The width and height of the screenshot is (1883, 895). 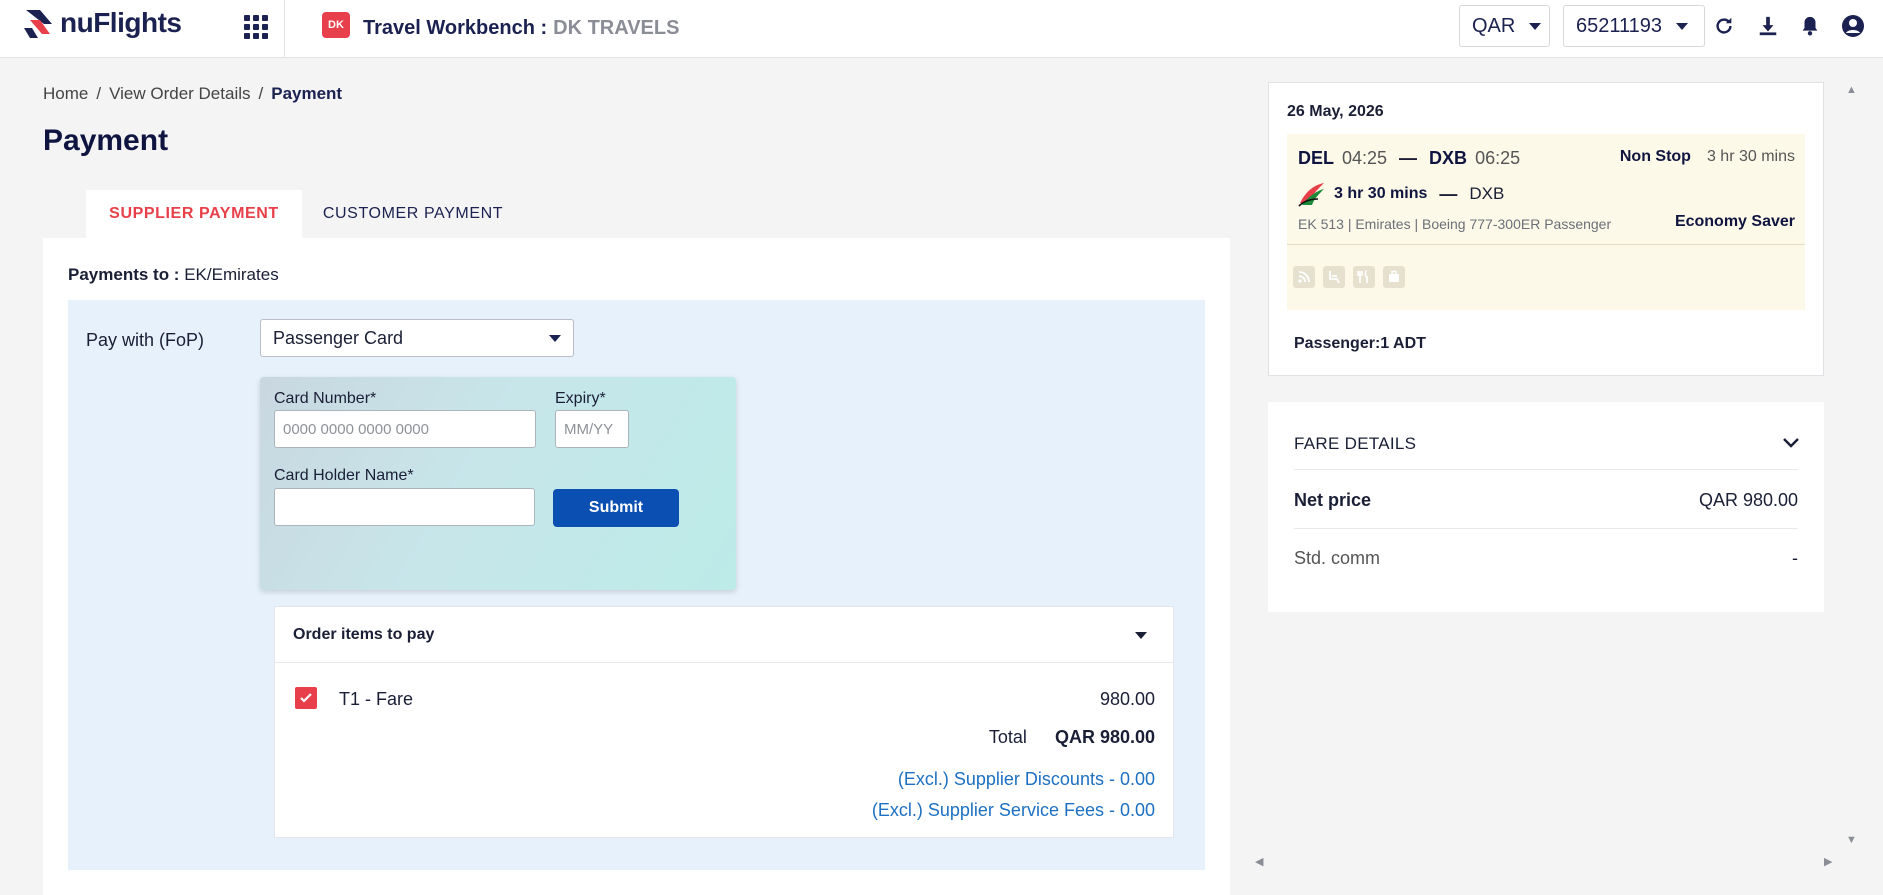 I want to click on destination-code: DXB, so click(x=1448, y=158).